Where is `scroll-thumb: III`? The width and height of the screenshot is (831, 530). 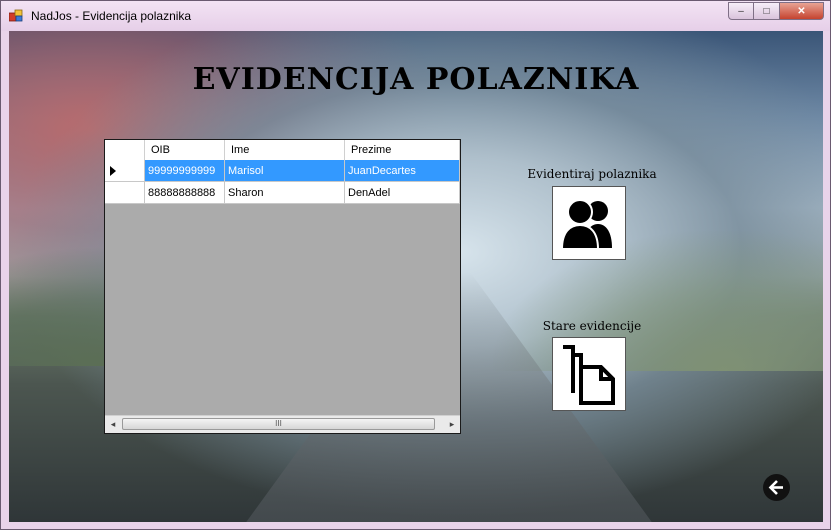
scroll-thumb: III is located at coordinates (278, 424).